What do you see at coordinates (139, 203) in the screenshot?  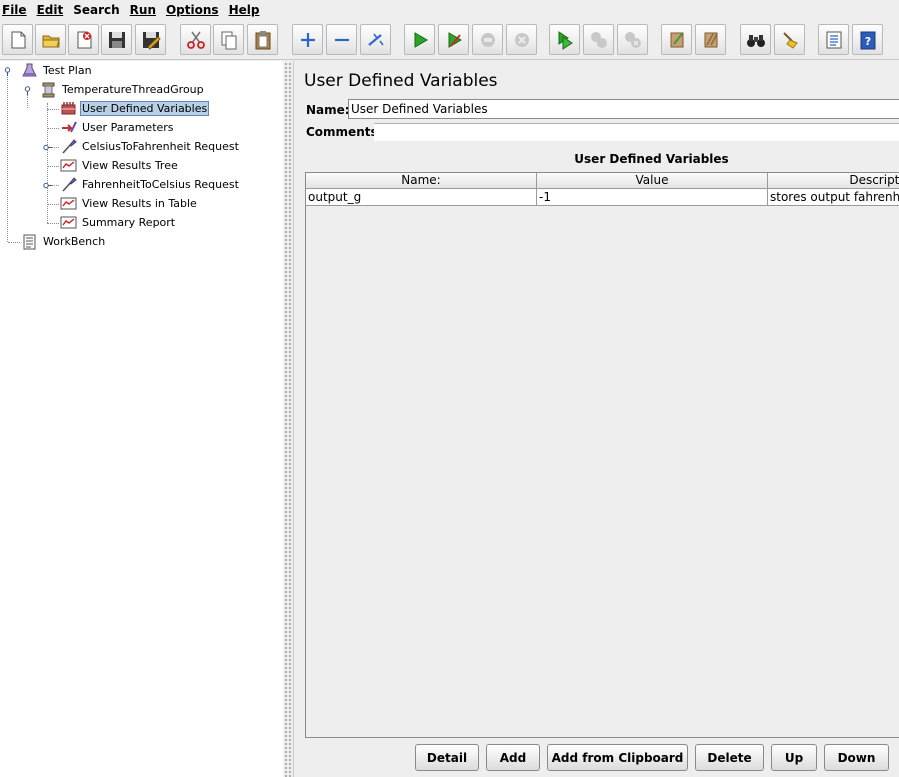 I see `tree-item-label: View Results in Table` at bounding box center [139, 203].